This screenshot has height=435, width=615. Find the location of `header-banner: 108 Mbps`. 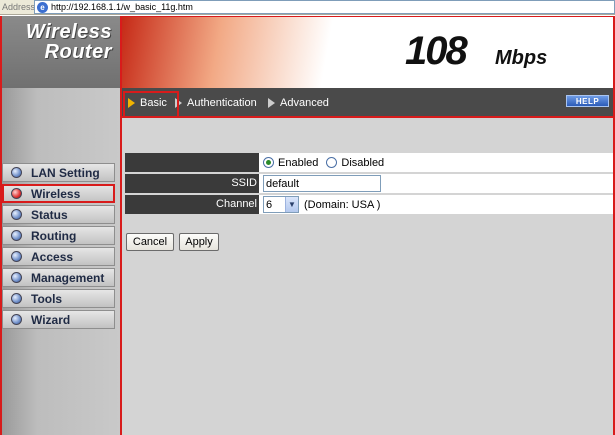

header-banner: 108 Mbps is located at coordinates (367, 52).